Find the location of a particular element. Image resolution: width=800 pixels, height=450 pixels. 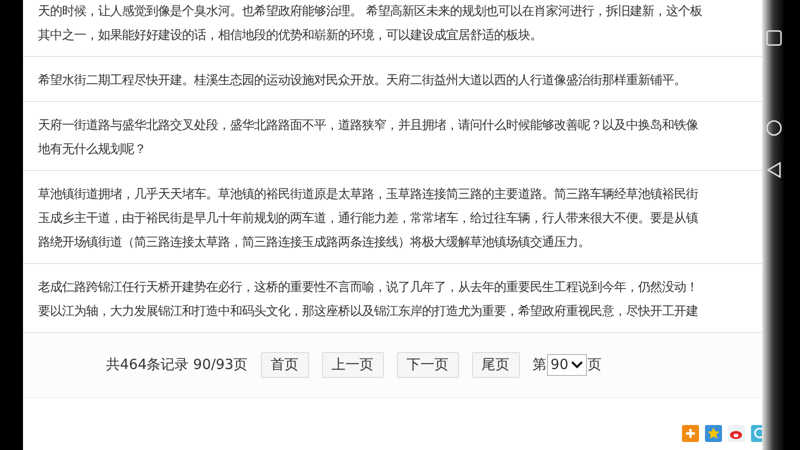

post-text: 玉成乡主干道，由于裕民街是早几十年前规划的两车道，通行能力差，常常堵车，给过往车辆，行人带来很大不便。要是从镇 is located at coordinates (368, 218).